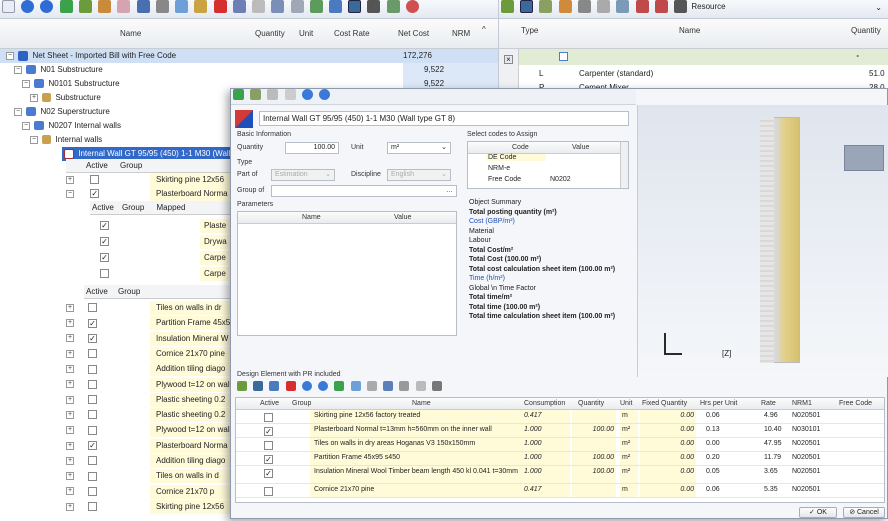 This screenshot has height=521, width=888. I want to click on code-row: Free Code N0202, so click(548, 181).